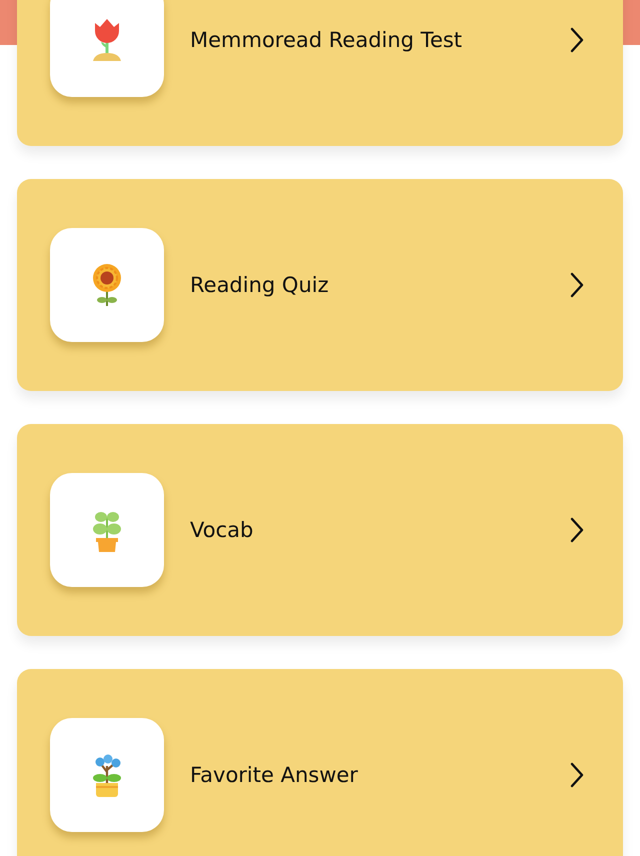  Describe the element at coordinates (222, 530) in the screenshot. I see `menu-label: Vocab` at that location.